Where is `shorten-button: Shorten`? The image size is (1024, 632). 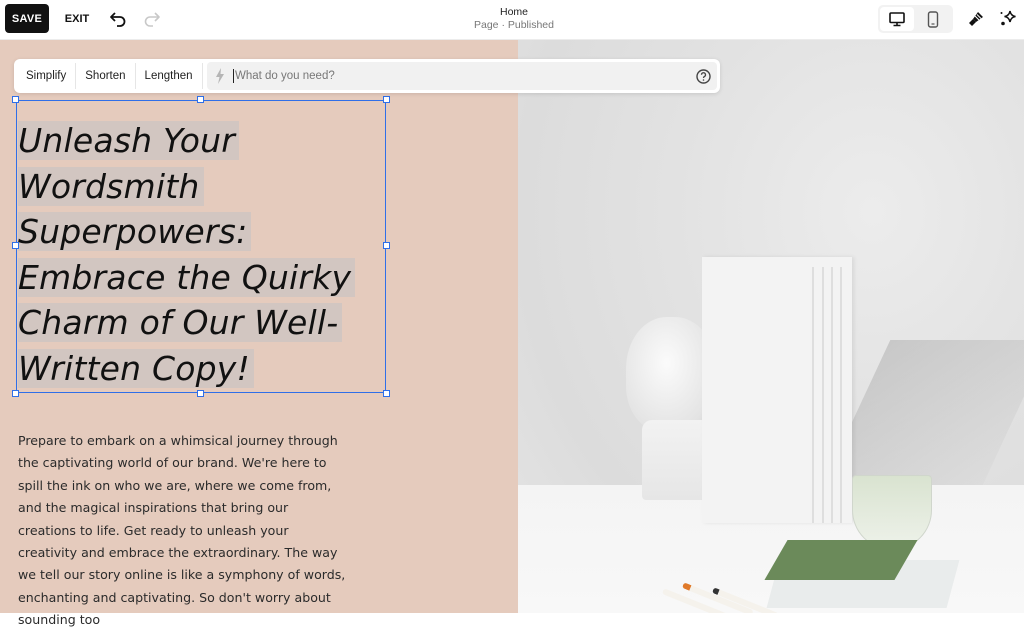 shorten-button: Shorten is located at coordinates (106, 76).